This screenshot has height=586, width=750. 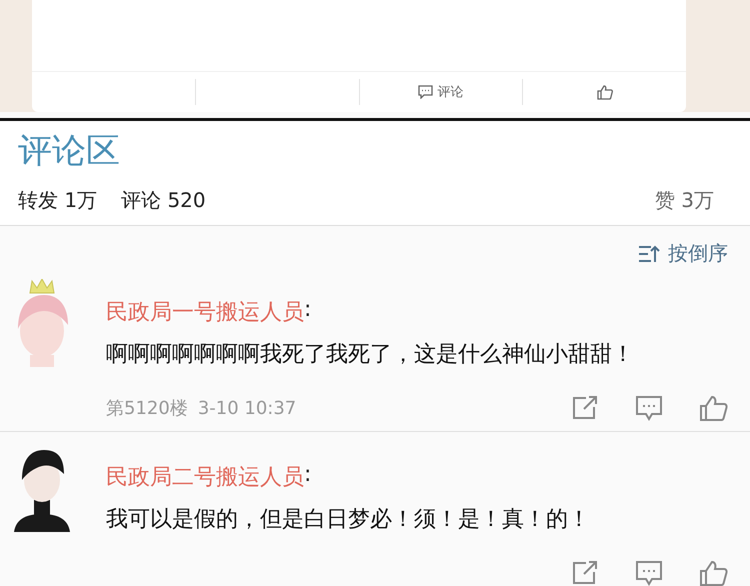 What do you see at coordinates (205, 477) in the screenshot?
I see `username: 民政局二号搬运人员` at bounding box center [205, 477].